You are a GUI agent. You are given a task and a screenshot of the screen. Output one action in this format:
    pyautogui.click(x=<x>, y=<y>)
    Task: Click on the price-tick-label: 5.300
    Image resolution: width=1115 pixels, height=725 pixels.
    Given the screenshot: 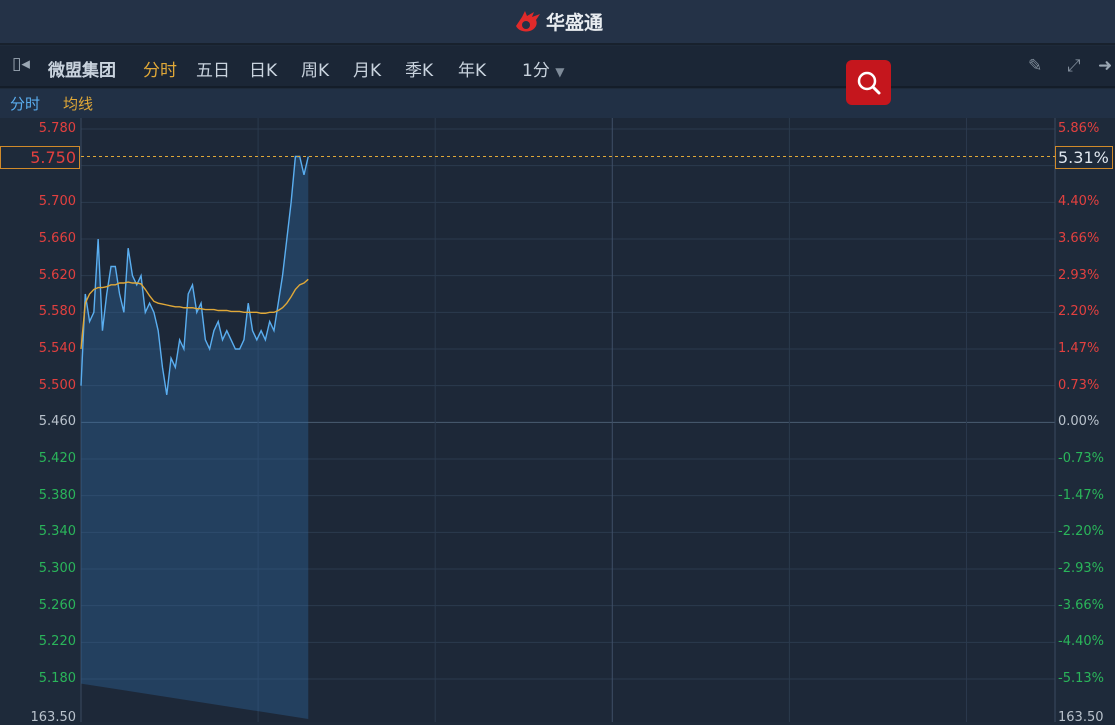 What is the action you would take?
    pyautogui.click(x=57, y=568)
    